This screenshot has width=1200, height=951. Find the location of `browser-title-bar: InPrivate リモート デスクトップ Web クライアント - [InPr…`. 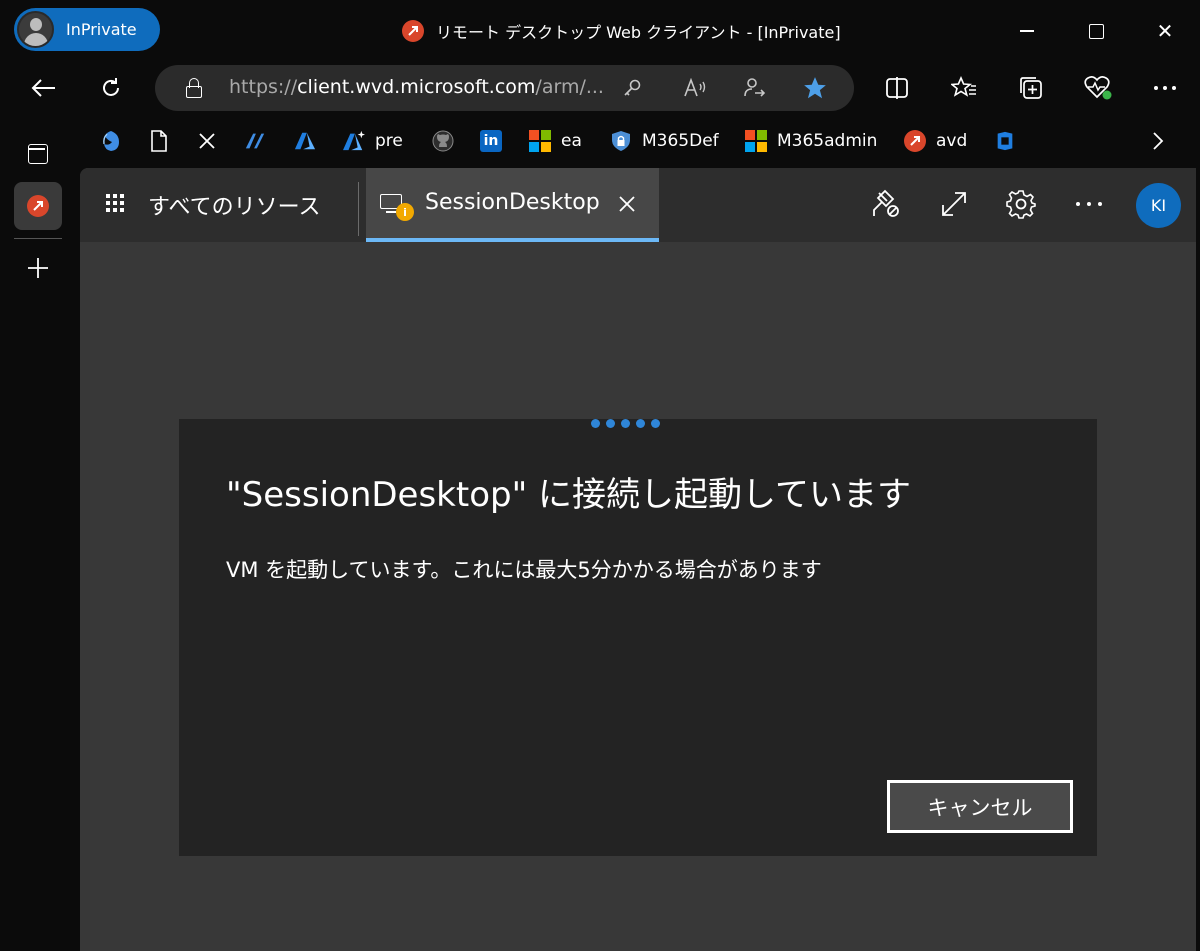

browser-title-bar: InPrivate リモート デスクトップ Web クライアント - [InPr… is located at coordinates (600, 31).